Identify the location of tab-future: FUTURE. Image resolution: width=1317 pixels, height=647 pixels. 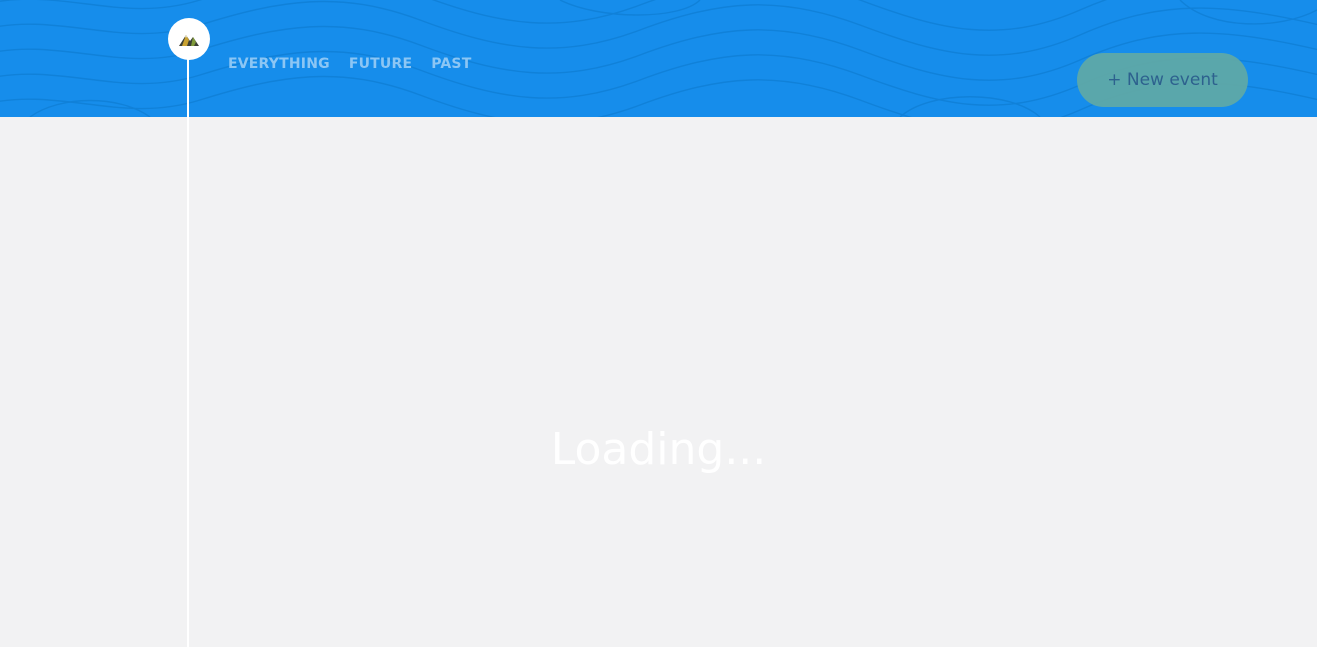
(380, 64).